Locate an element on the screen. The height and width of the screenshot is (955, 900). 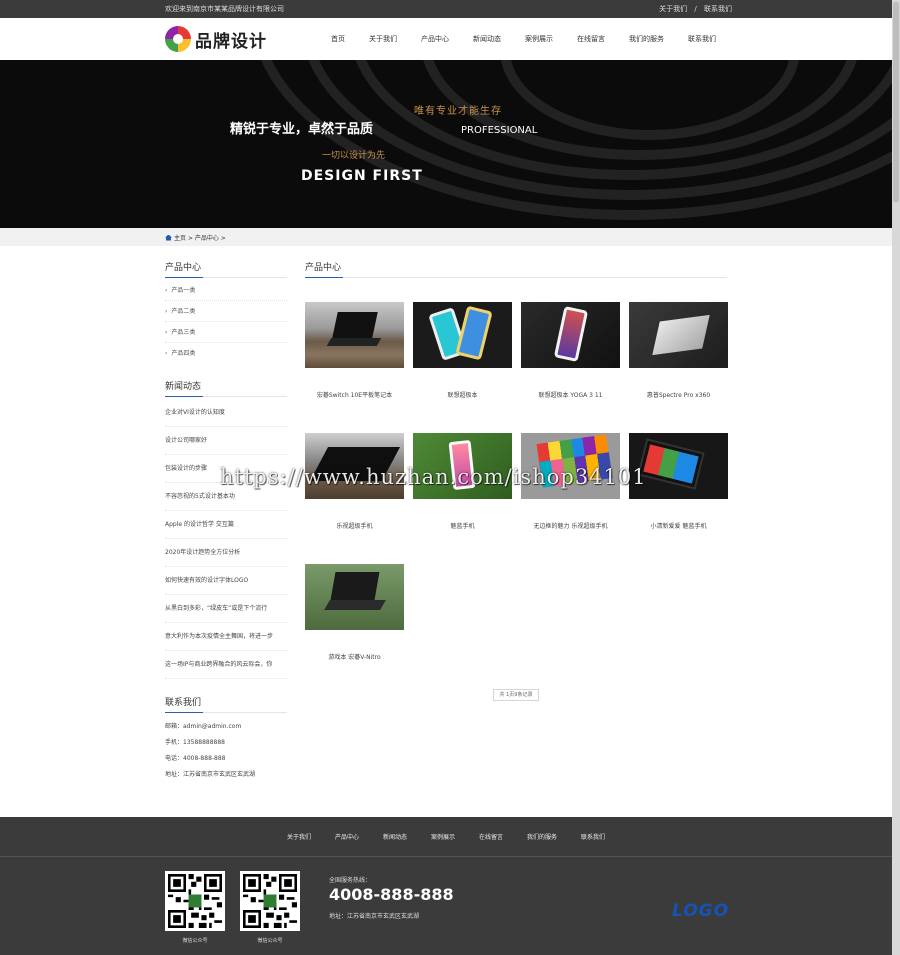
breadcrumb: 主页 > 产品中心 > is located at coordinates (446, 237).